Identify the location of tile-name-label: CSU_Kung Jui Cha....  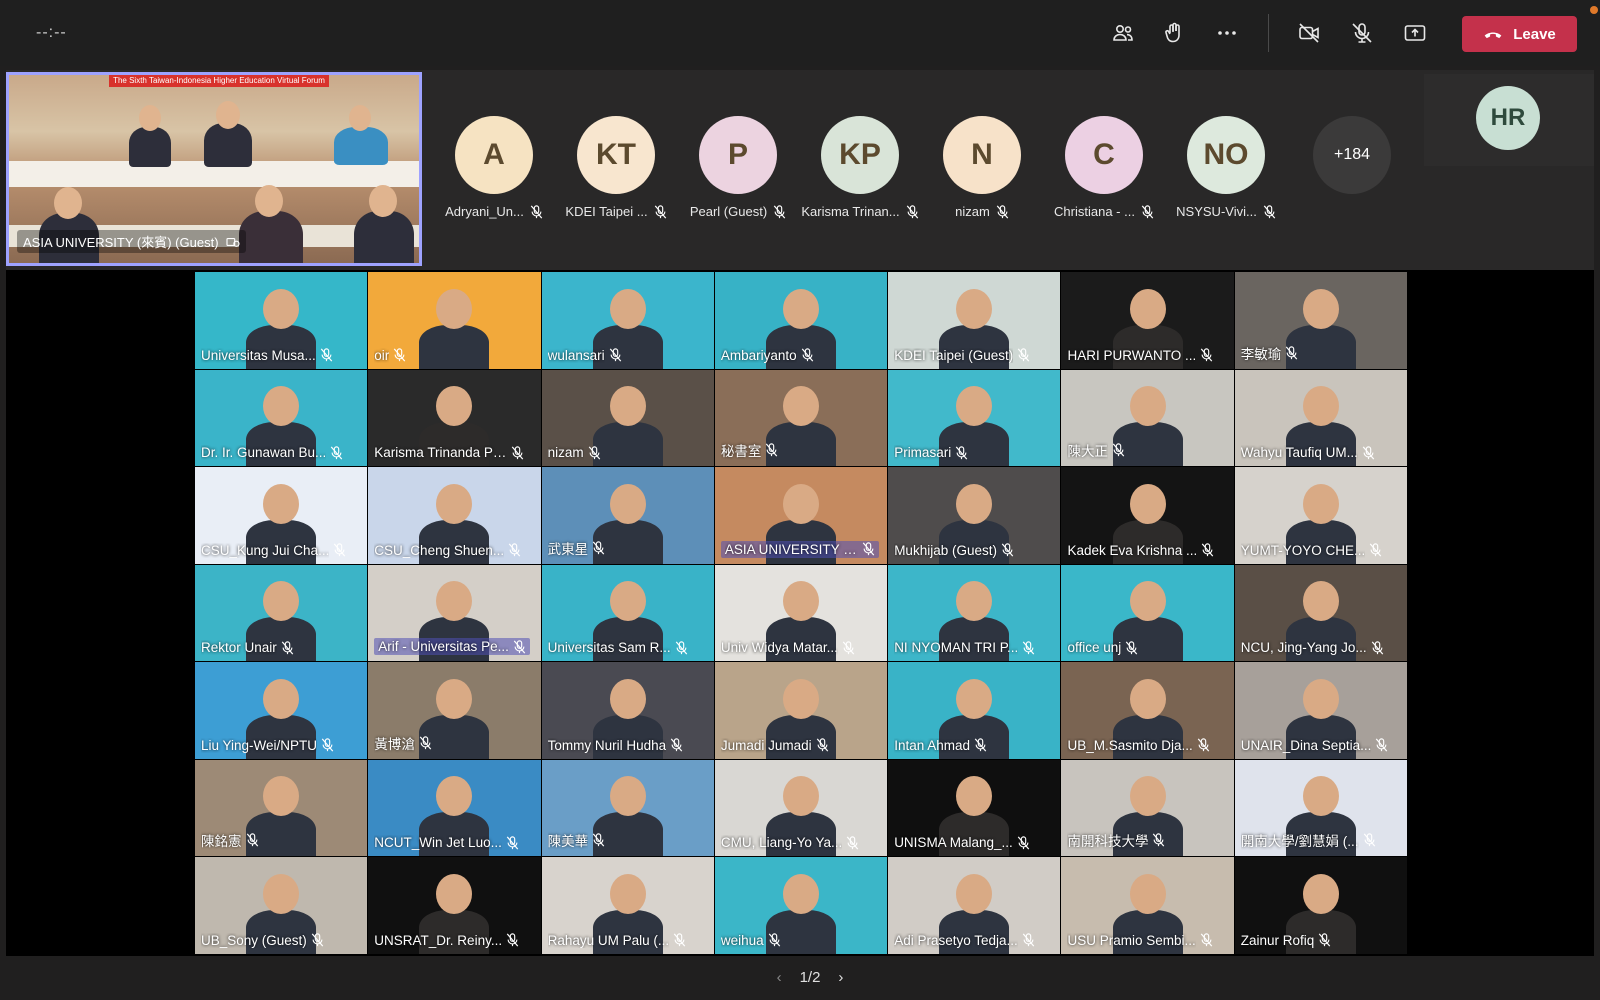
(273, 550).